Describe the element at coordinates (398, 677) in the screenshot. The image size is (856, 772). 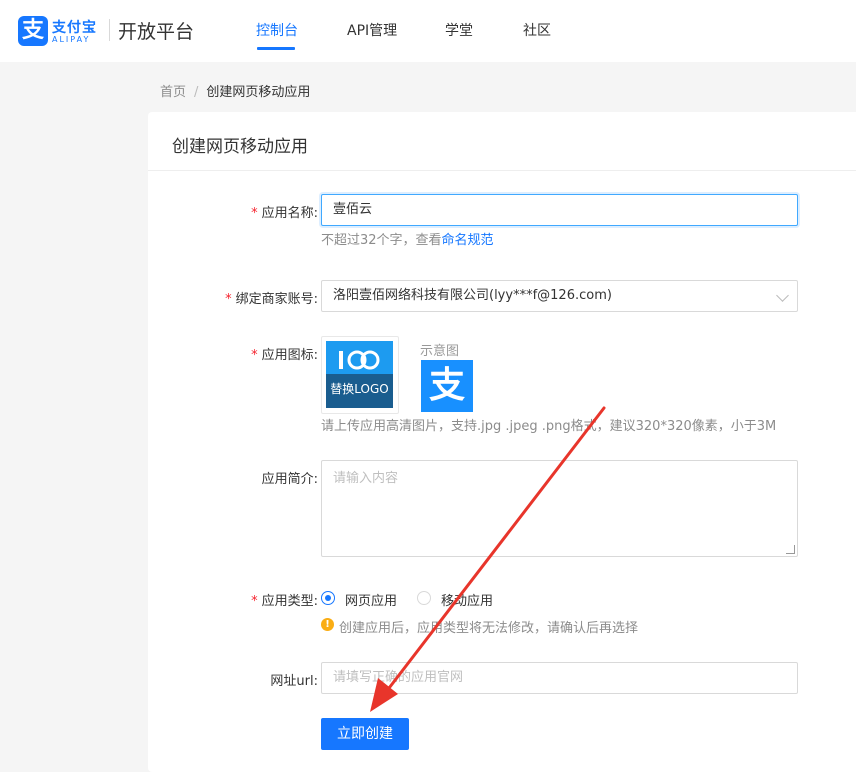
I see `website-url-placeholder: 请填写正确的应用官网` at that location.